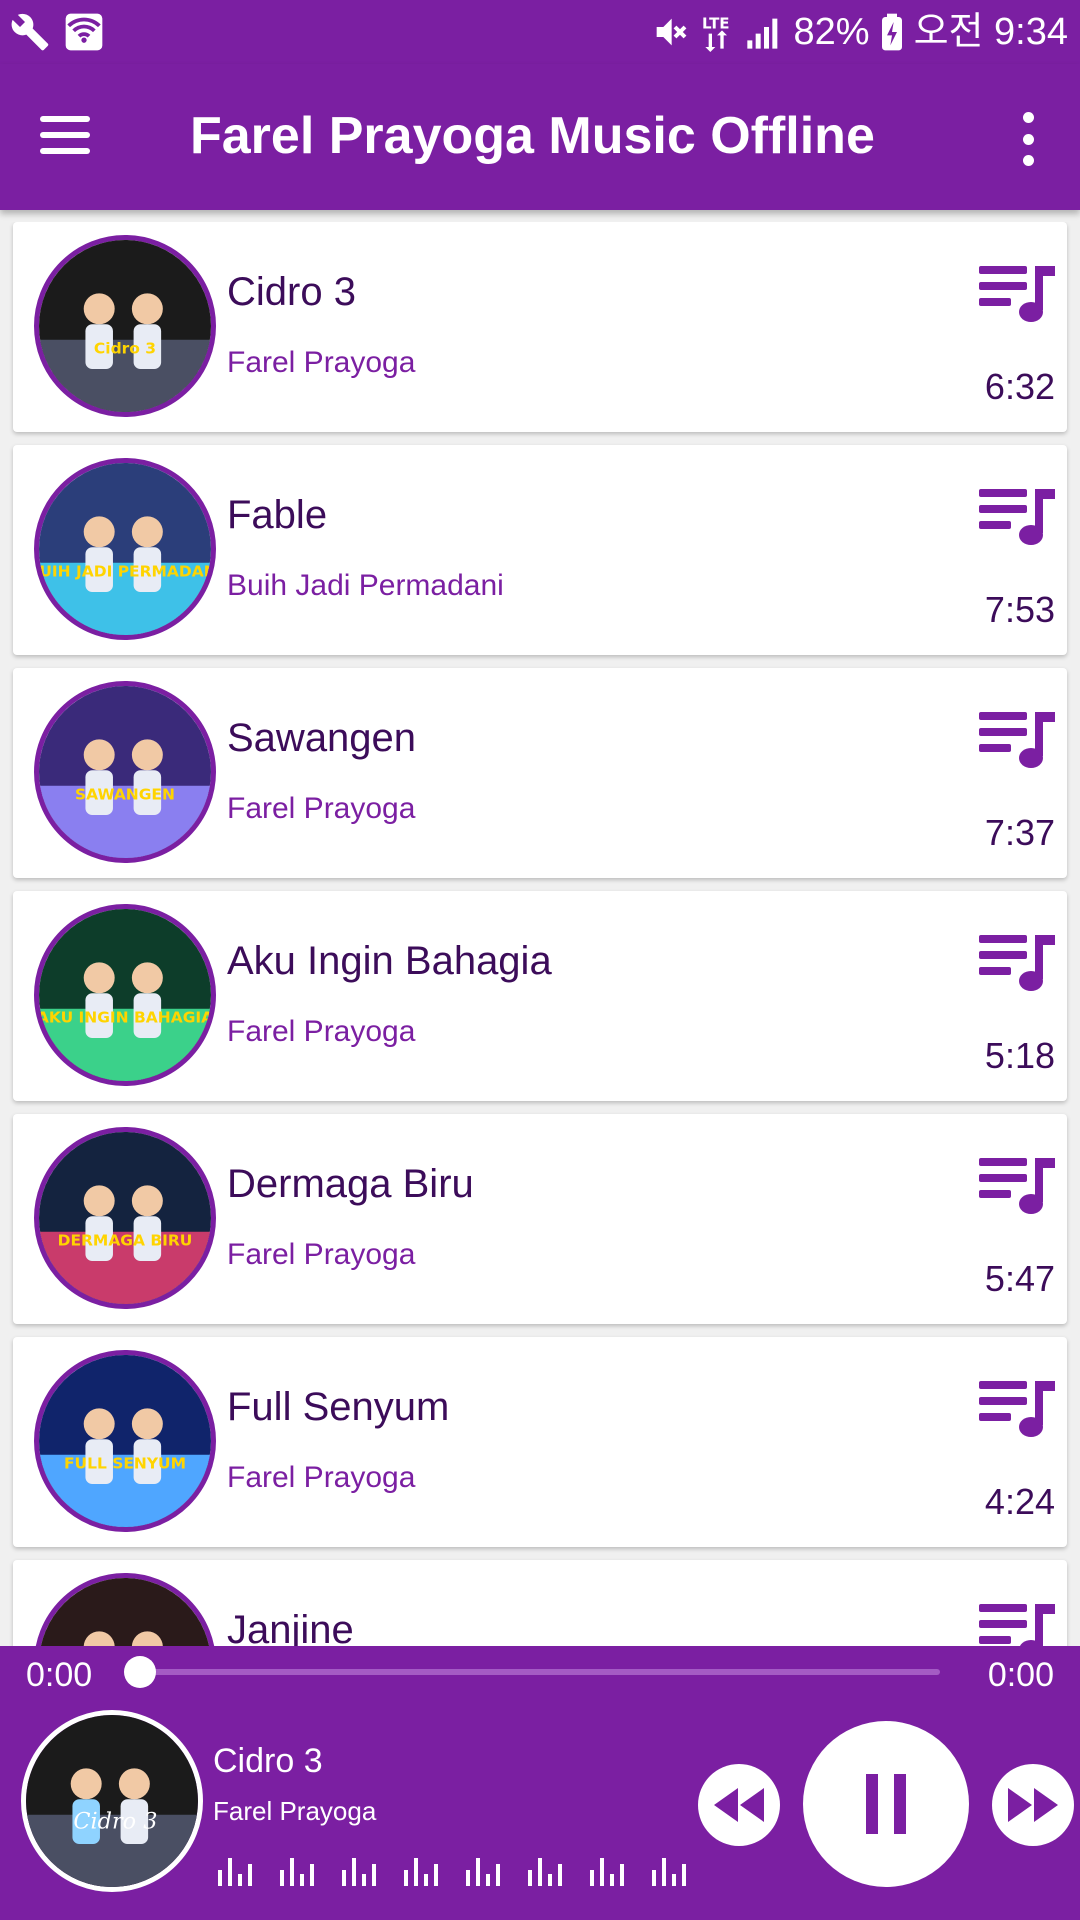 This screenshot has height=1920, width=1080. I want to click on cover-text: Cidro 3, so click(125, 349).